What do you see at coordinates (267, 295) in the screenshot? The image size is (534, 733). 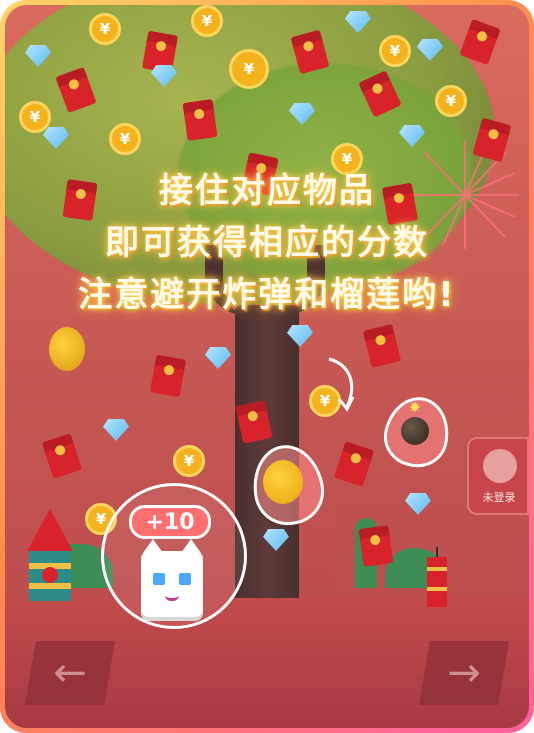 I see `instruction-line-3: 注意避开炸弹和榴莲哟!` at bounding box center [267, 295].